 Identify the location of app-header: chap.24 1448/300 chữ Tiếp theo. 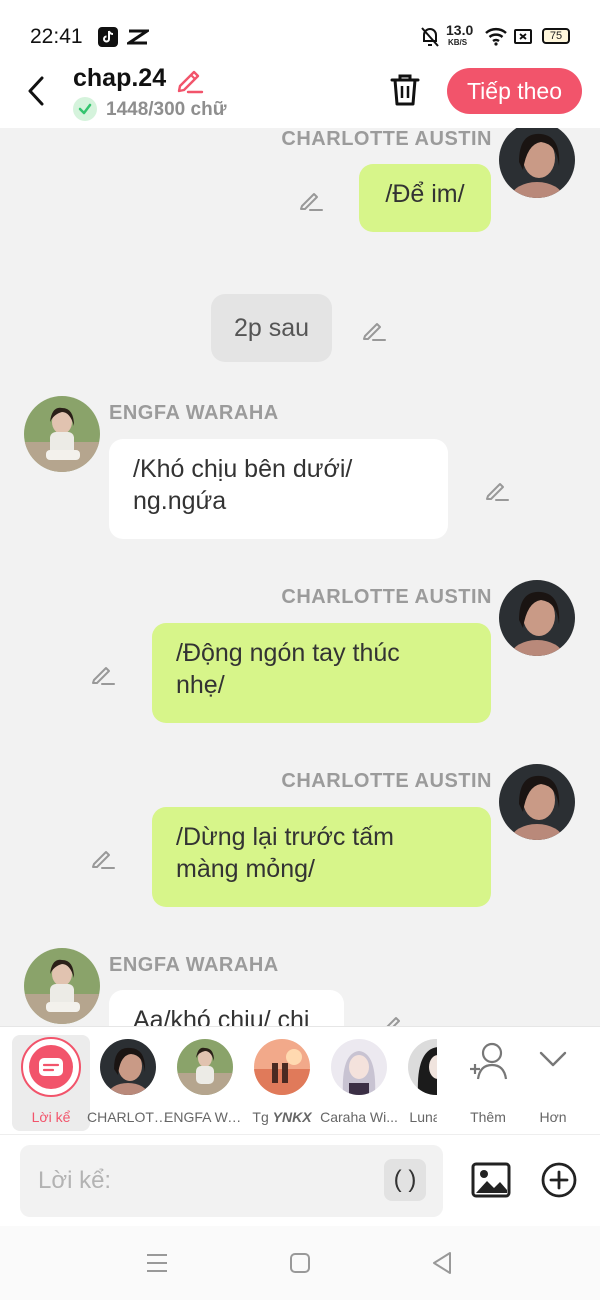
(300, 94).